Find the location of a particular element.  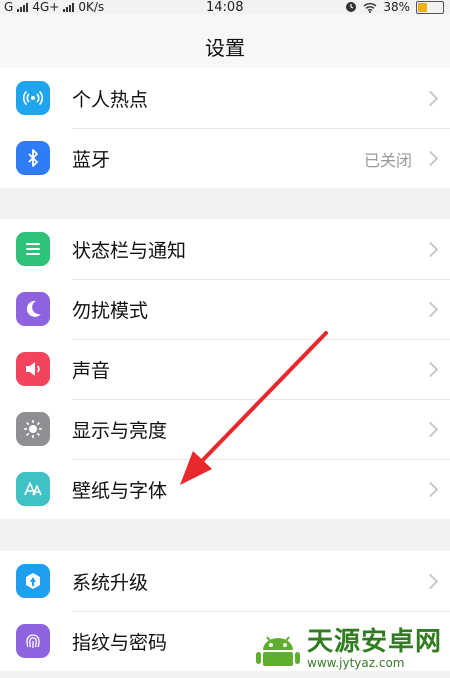

speaker-icon is located at coordinates (33, 369).